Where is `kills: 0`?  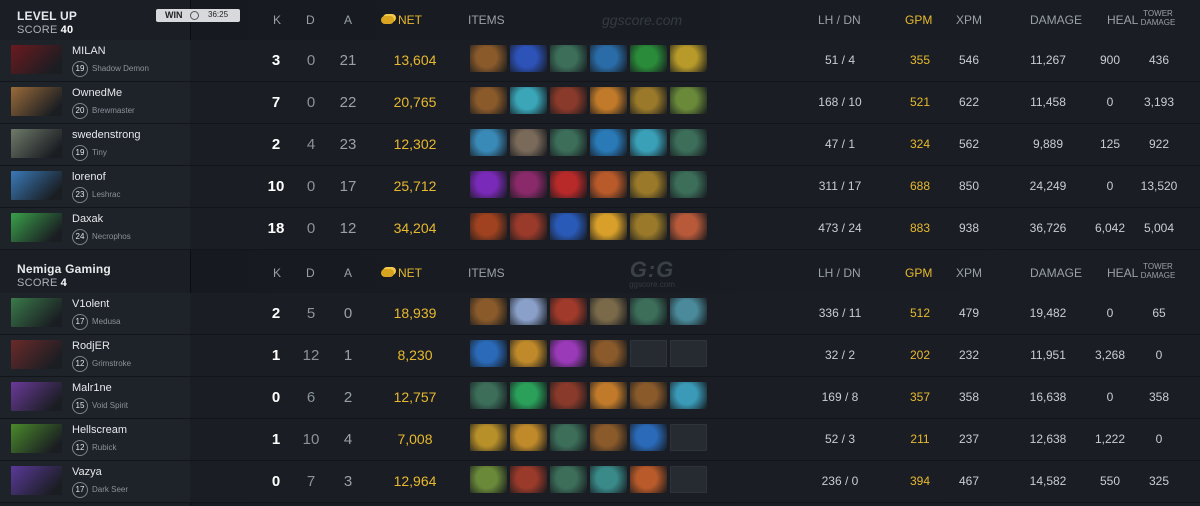 kills: 0 is located at coordinates (276, 481).